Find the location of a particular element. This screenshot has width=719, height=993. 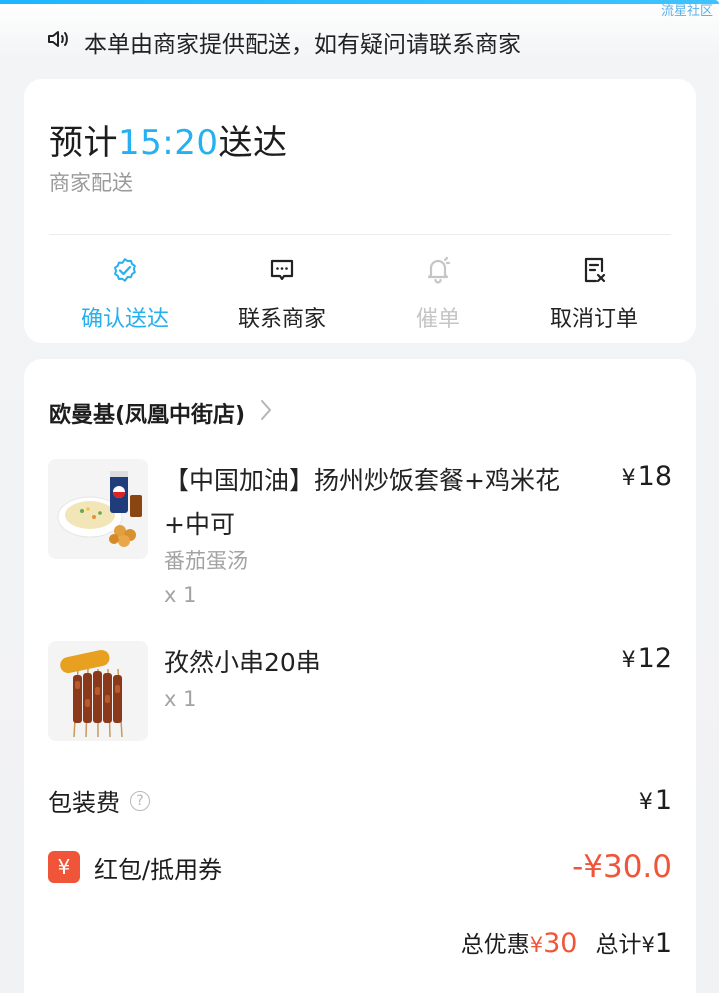

eta-title: 预计15:20送达 is located at coordinates (168, 139).